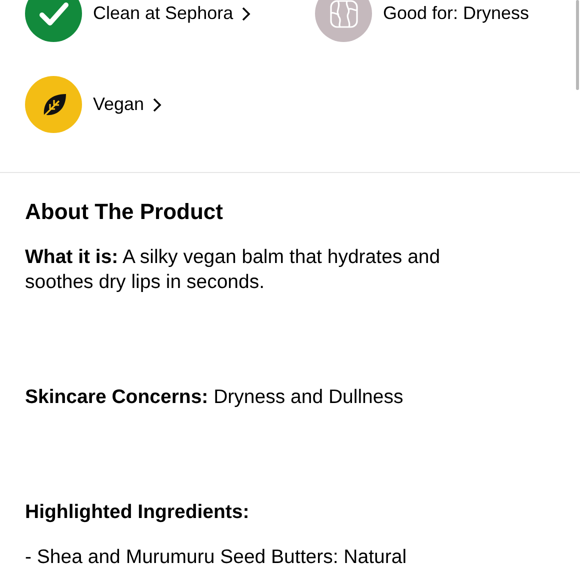  I want to click on ingredient-item: - Shea and Murumuru Seed Butters: Natural, so click(216, 557).